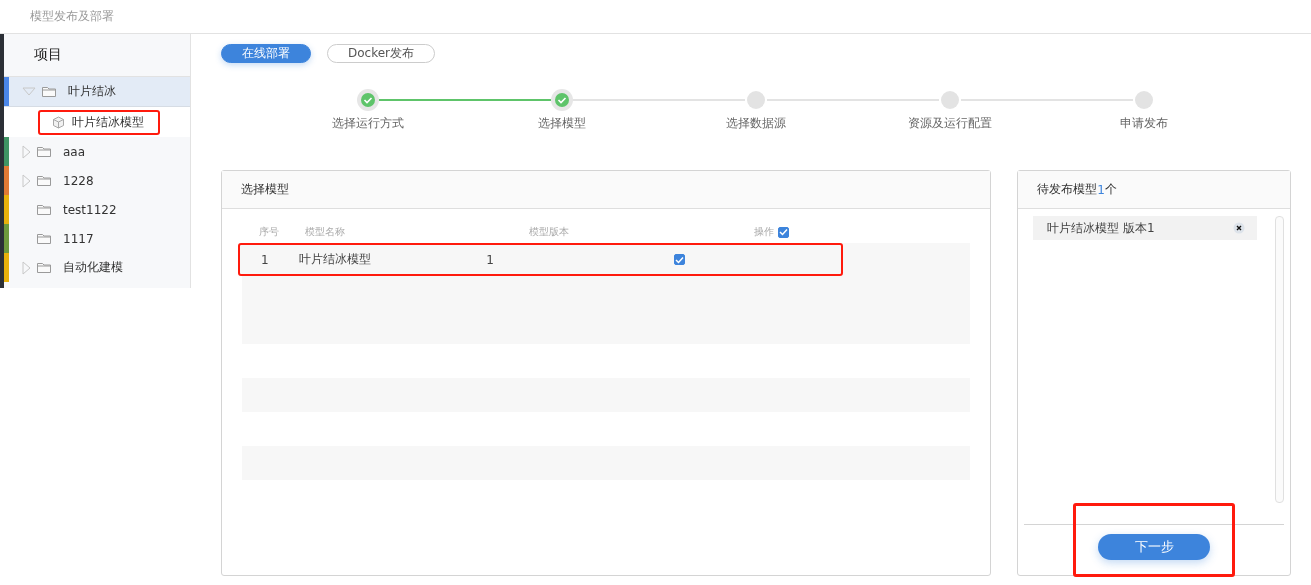 Image resolution: width=1311 pixels, height=585 pixels. Describe the element at coordinates (1144, 123) in the screenshot. I see `step-label: 申请发布` at that location.